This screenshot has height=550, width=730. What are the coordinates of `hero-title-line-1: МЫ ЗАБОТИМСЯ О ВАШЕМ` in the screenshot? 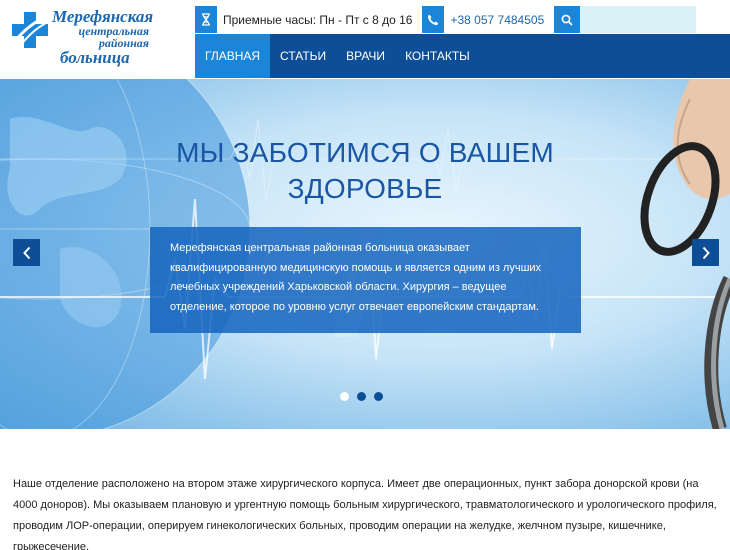 It's located at (365, 152).